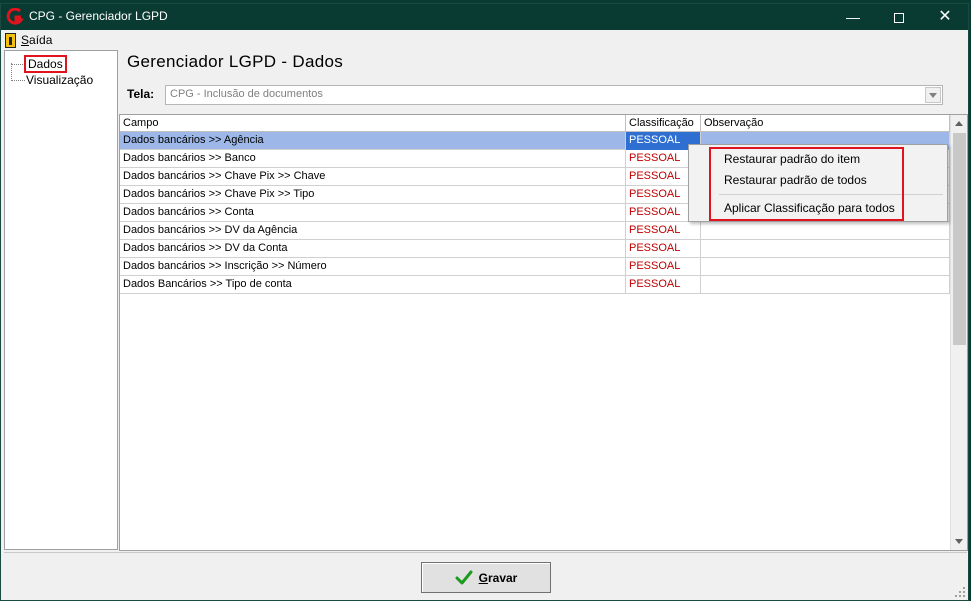 The image size is (971, 601). Describe the element at coordinates (45, 64) in the screenshot. I see `tree-item-label: Dados` at that location.